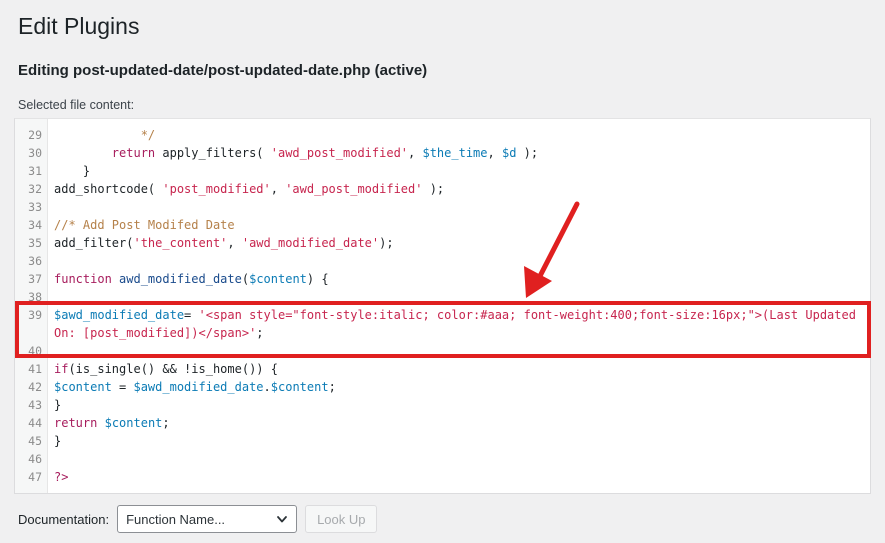 This screenshot has width=885, height=543. Describe the element at coordinates (35, 387) in the screenshot. I see `line-number: 42` at that location.